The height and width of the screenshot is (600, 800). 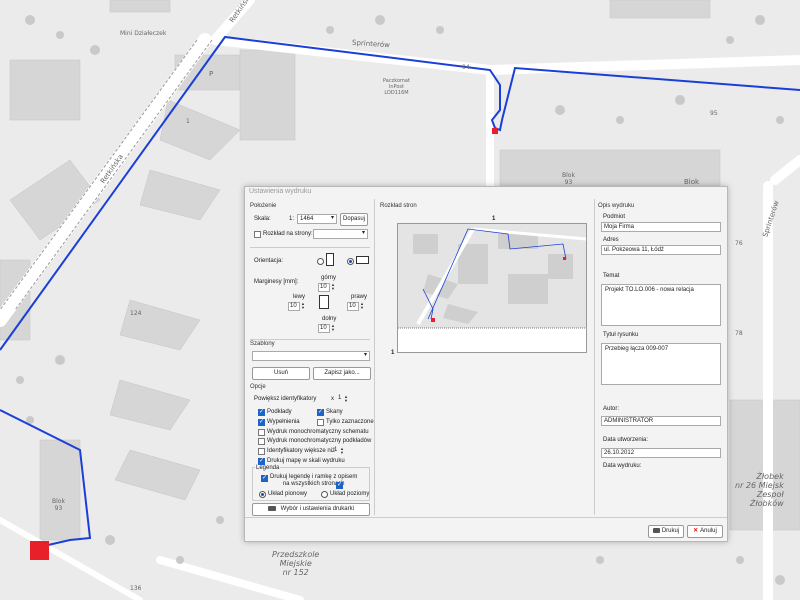 I want to click on map-label-parking: P, so click(x=211, y=74).